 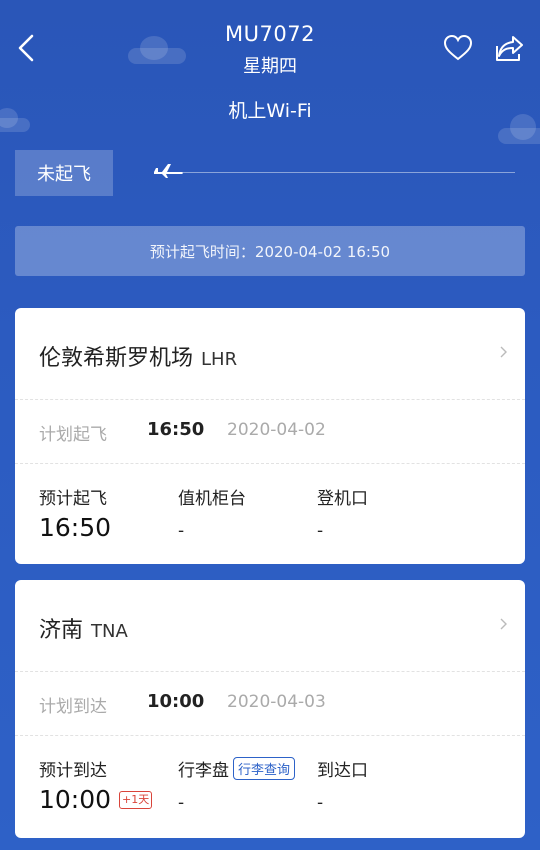 I want to click on arrival-airport-name: 济南, so click(x=61, y=630).